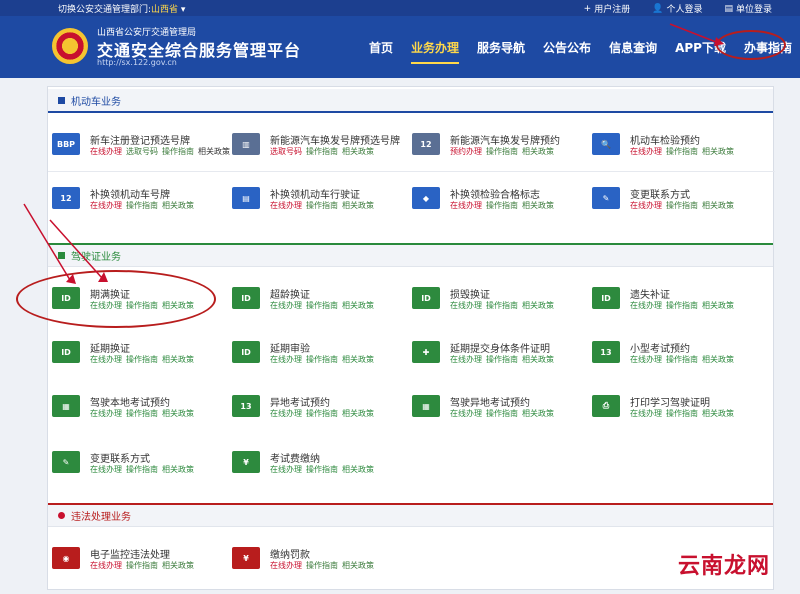 The height and width of the screenshot is (594, 800). Describe the element at coordinates (164, 10) in the screenshot. I see `province-select: 山西省` at that location.